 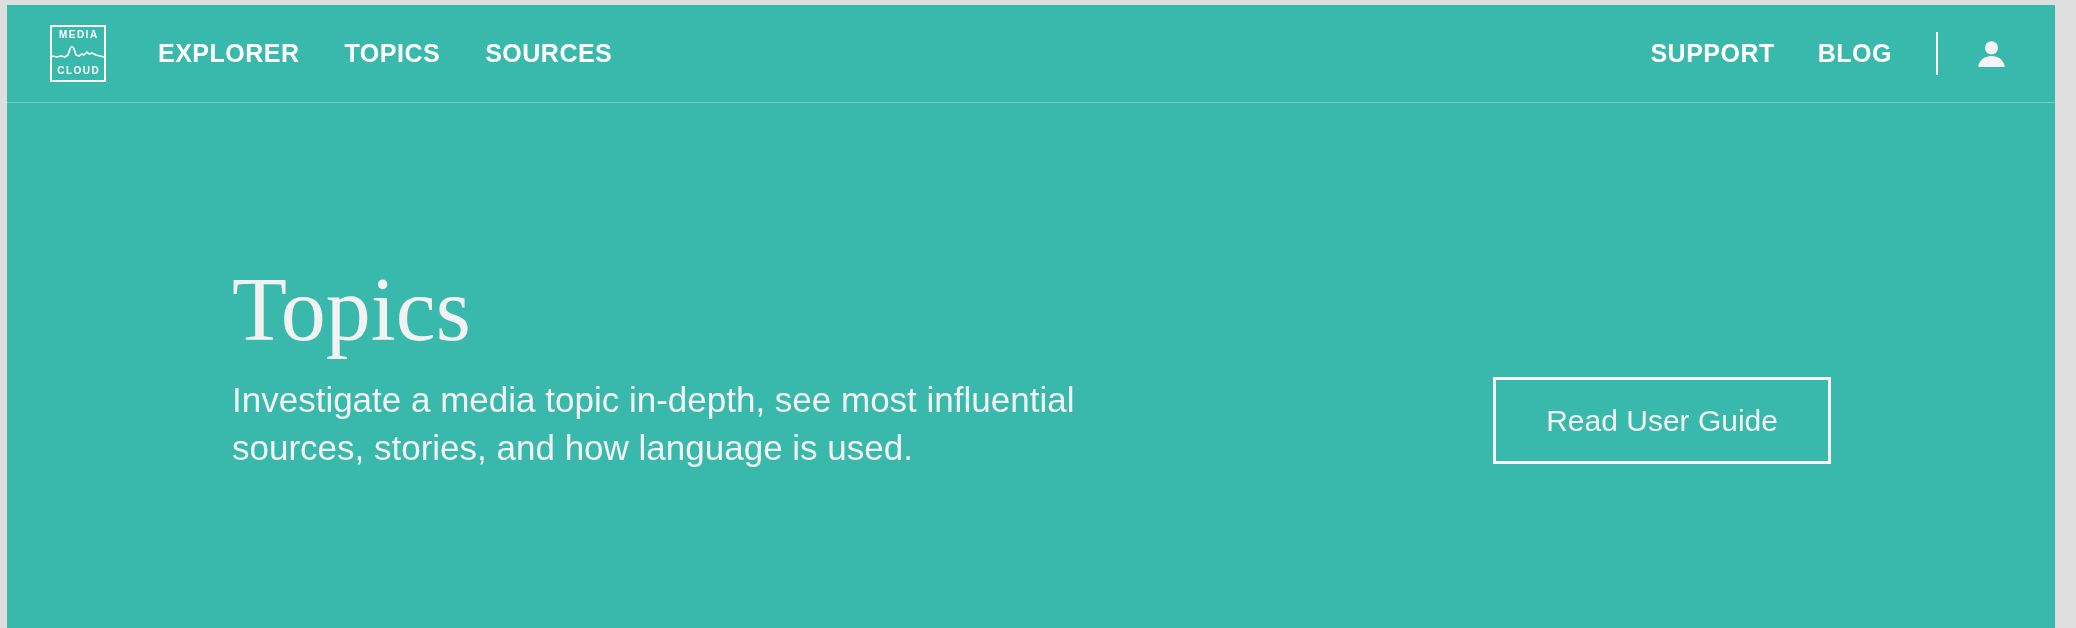 What do you see at coordinates (1712, 53) in the screenshot?
I see `nav-link: SUPPORT` at bounding box center [1712, 53].